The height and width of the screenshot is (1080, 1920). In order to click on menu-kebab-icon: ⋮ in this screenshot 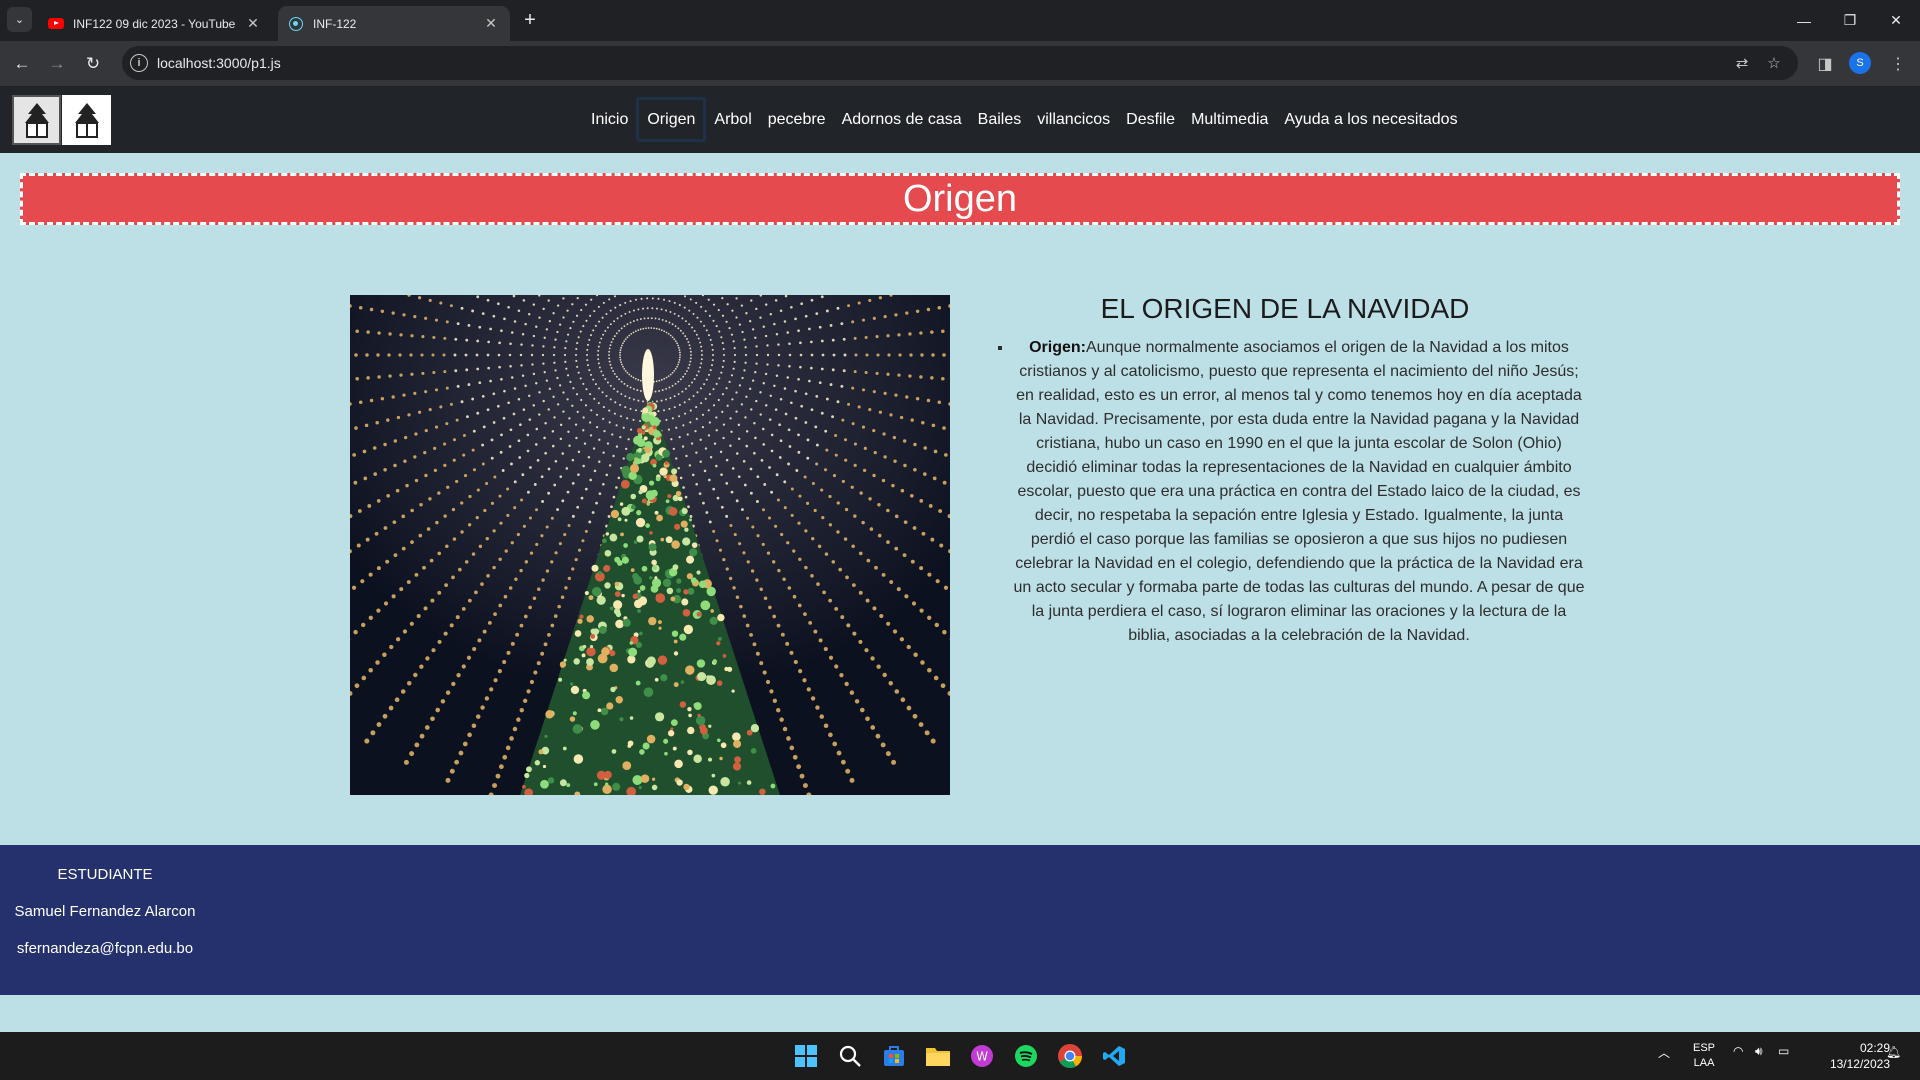, I will do `click(1898, 64)`.